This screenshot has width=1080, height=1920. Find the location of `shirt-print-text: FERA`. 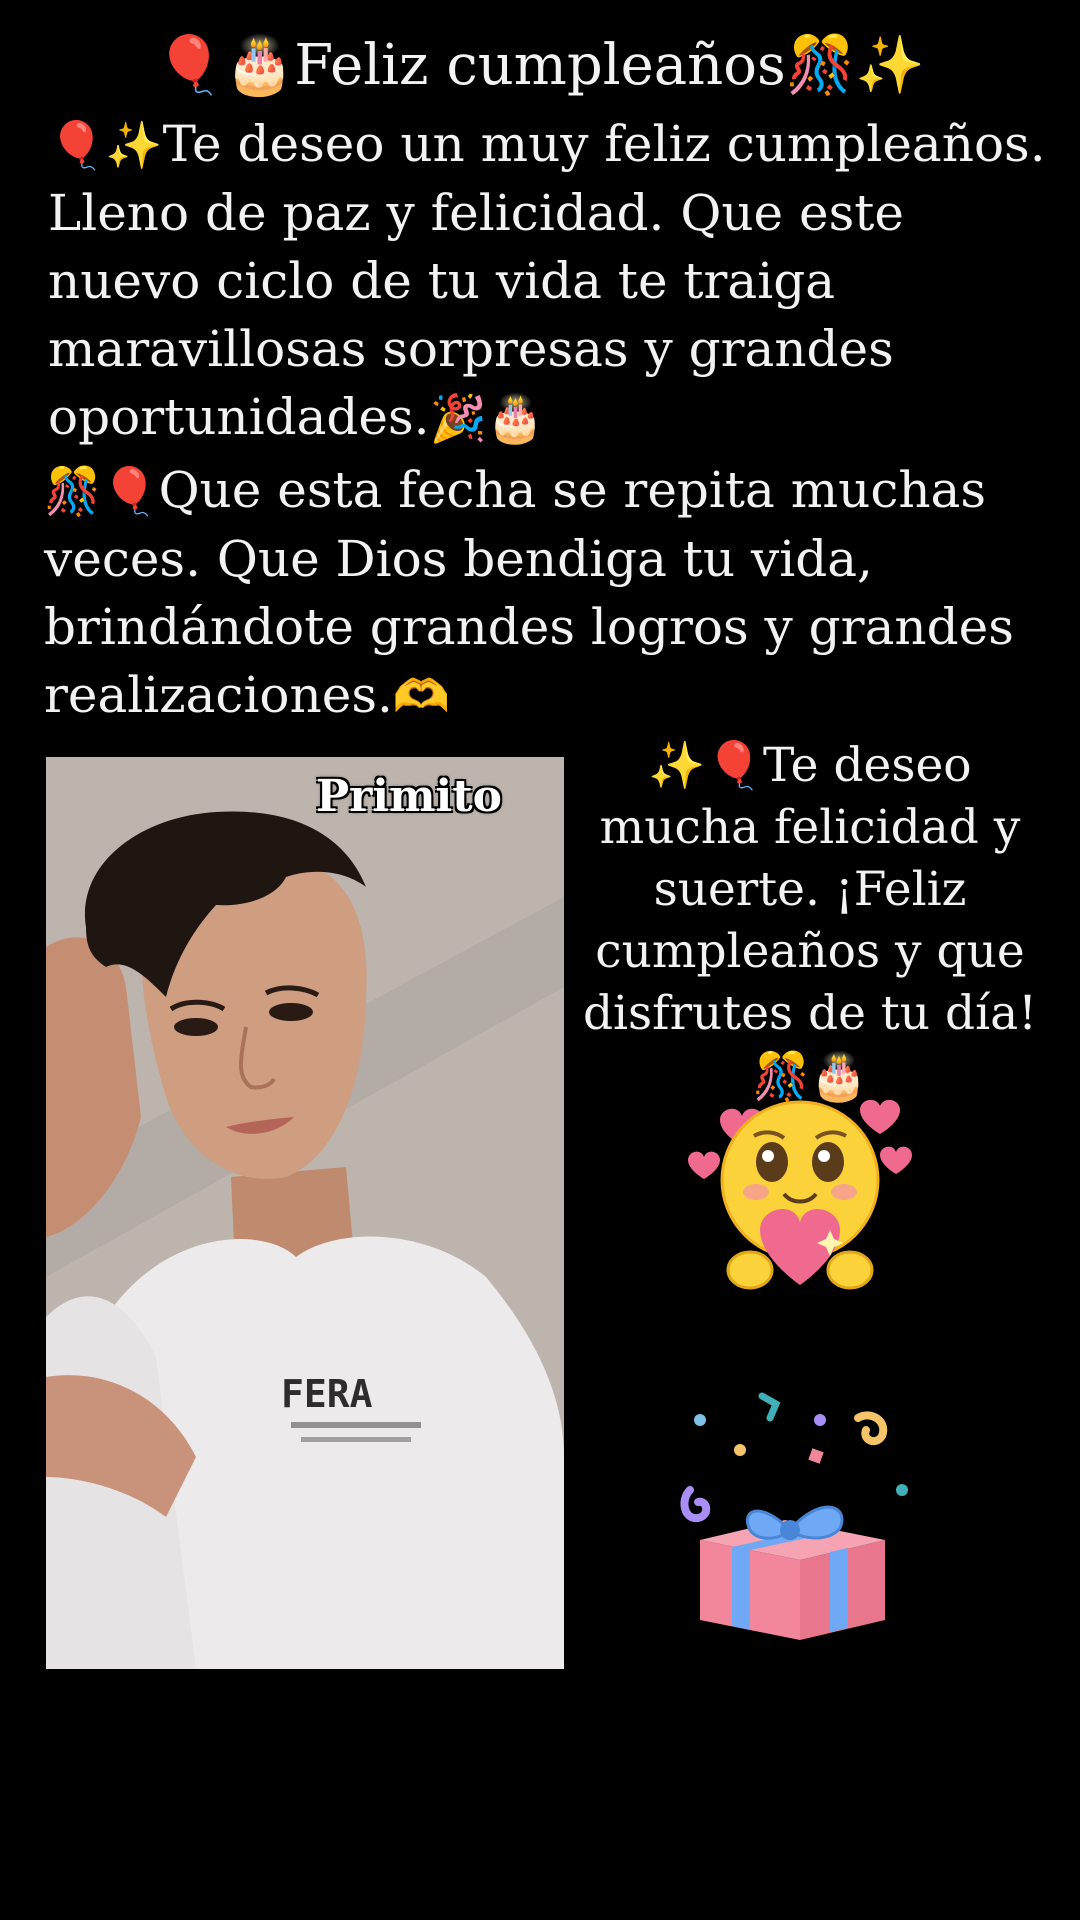

shirt-print-text: FERA is located at coordinates (327, 1394).